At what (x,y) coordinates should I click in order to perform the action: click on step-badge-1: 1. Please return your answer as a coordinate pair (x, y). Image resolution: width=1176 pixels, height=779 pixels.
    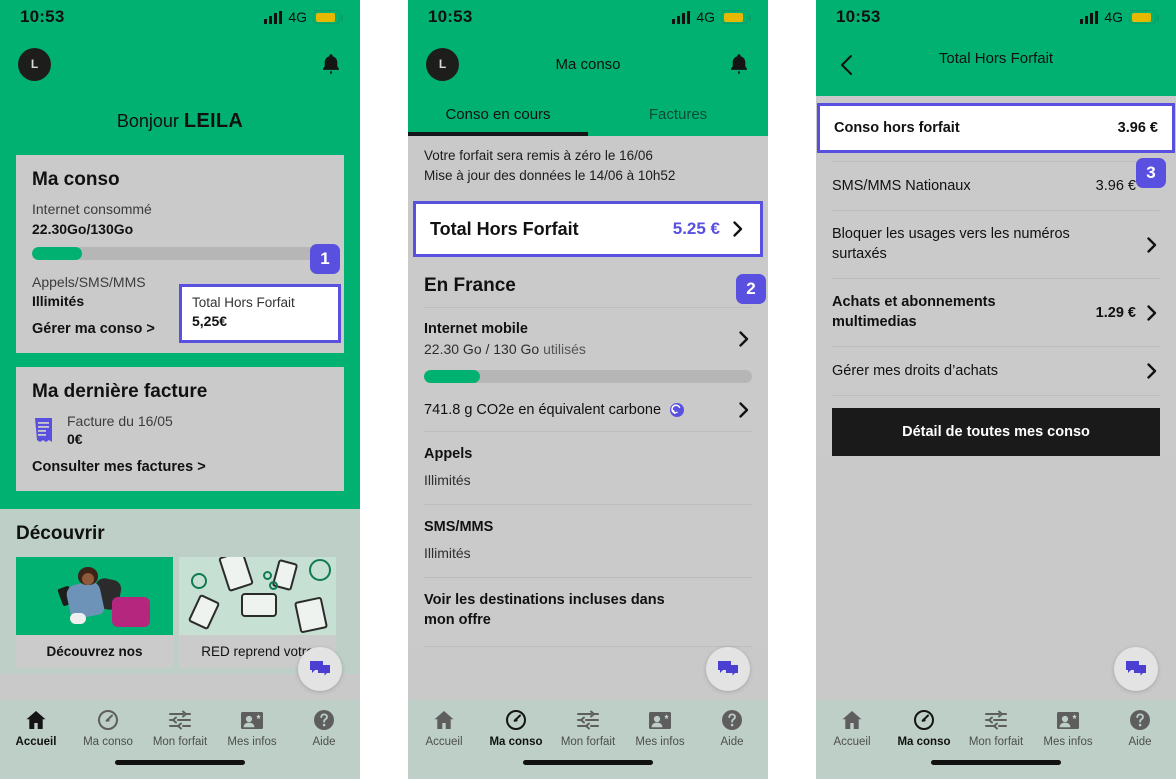
    Looking at the image, I should click on (325, 259).